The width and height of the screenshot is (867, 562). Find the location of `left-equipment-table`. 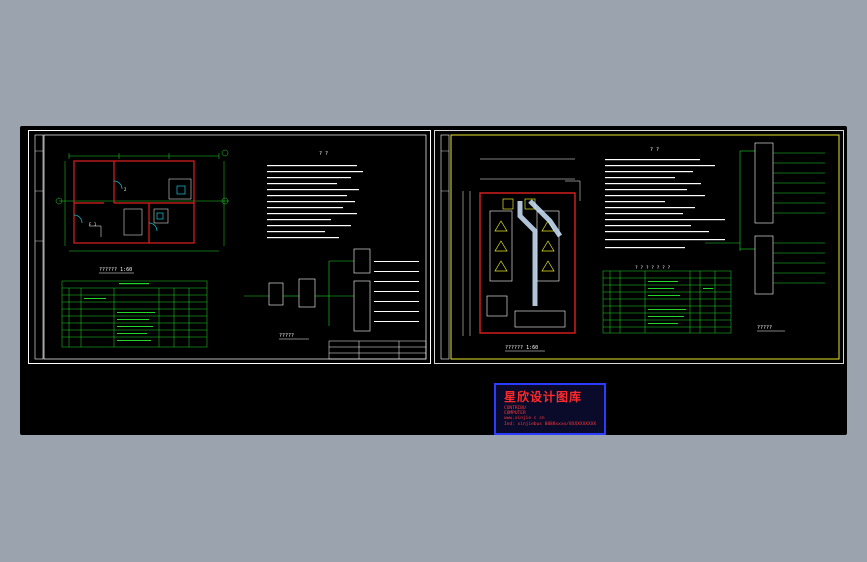

left-equipment-table is located at coordinates (134, 314).